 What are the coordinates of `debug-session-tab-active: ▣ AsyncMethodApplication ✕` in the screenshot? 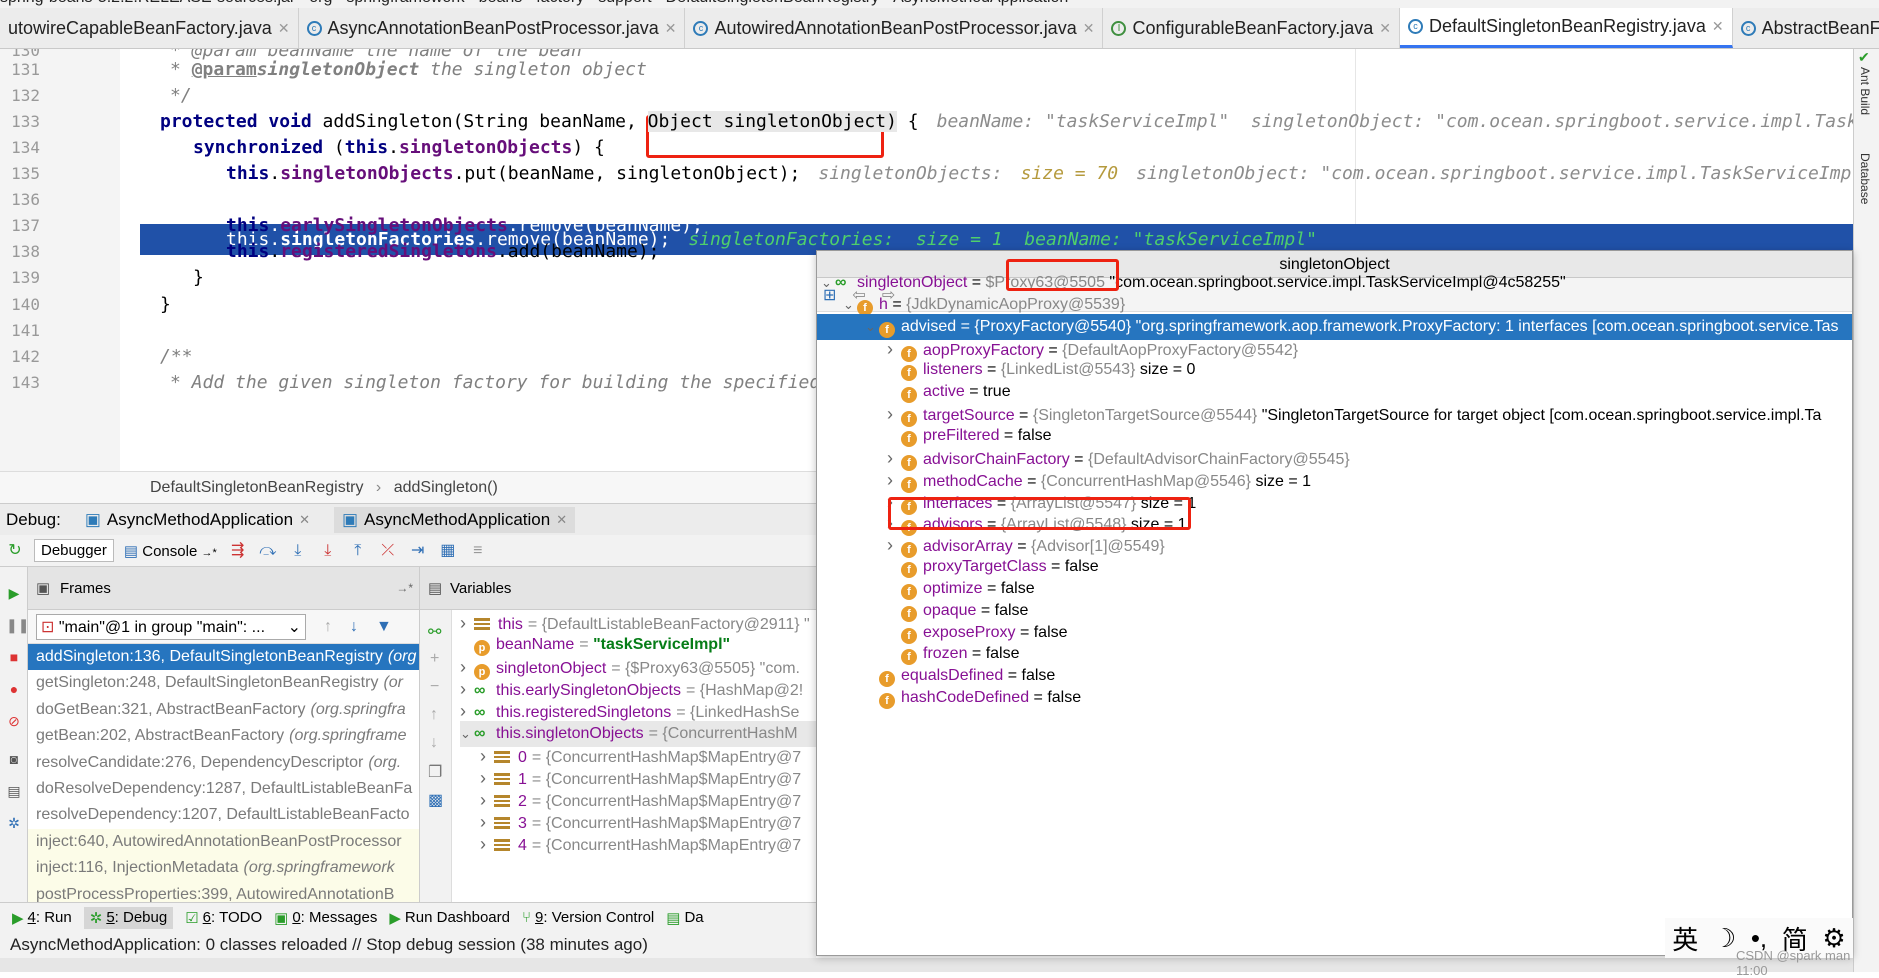 It's located at (454, 519).